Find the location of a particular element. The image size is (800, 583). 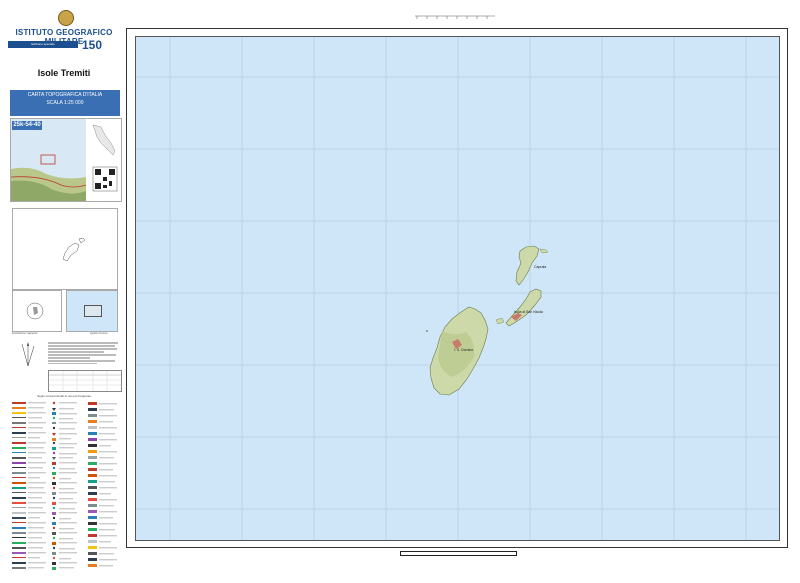

sheet-id-badge: 25k-54-40 is located at coordinates (27, 125).